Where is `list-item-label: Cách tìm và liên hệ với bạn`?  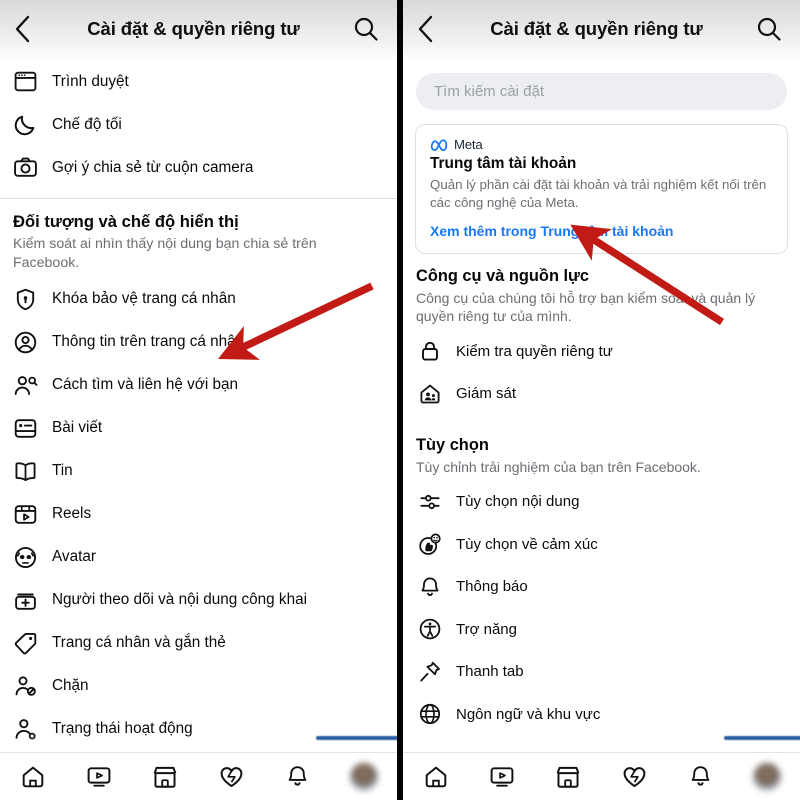
list-item-label: Cách tìm và liên hệ với bạn is located at coordinates (145, 385).